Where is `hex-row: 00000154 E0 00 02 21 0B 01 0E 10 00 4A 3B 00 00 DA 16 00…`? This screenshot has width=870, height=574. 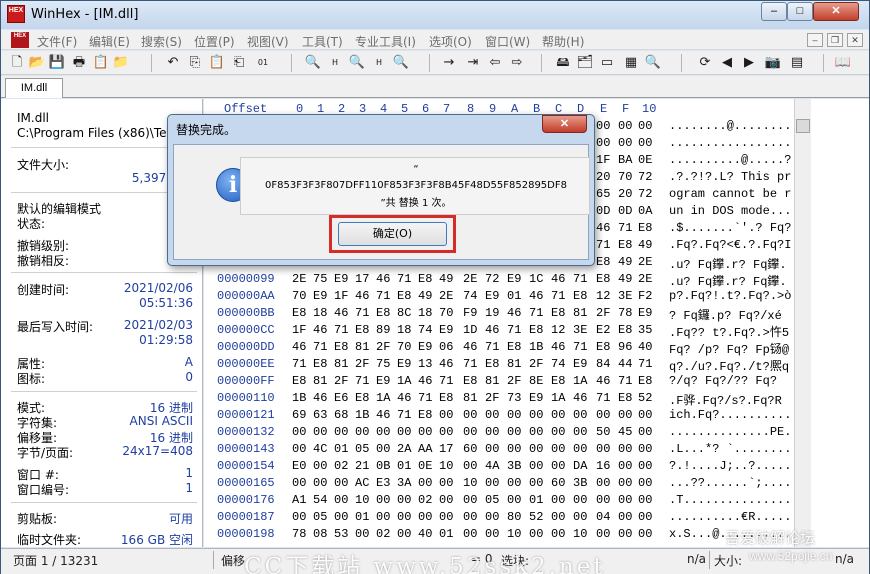
hex-row: 00000154 E0 00 02 21 0B 01 0E 10 00 4A 3B 00 00 DA 16 00… is located at coordinates (499, 467).